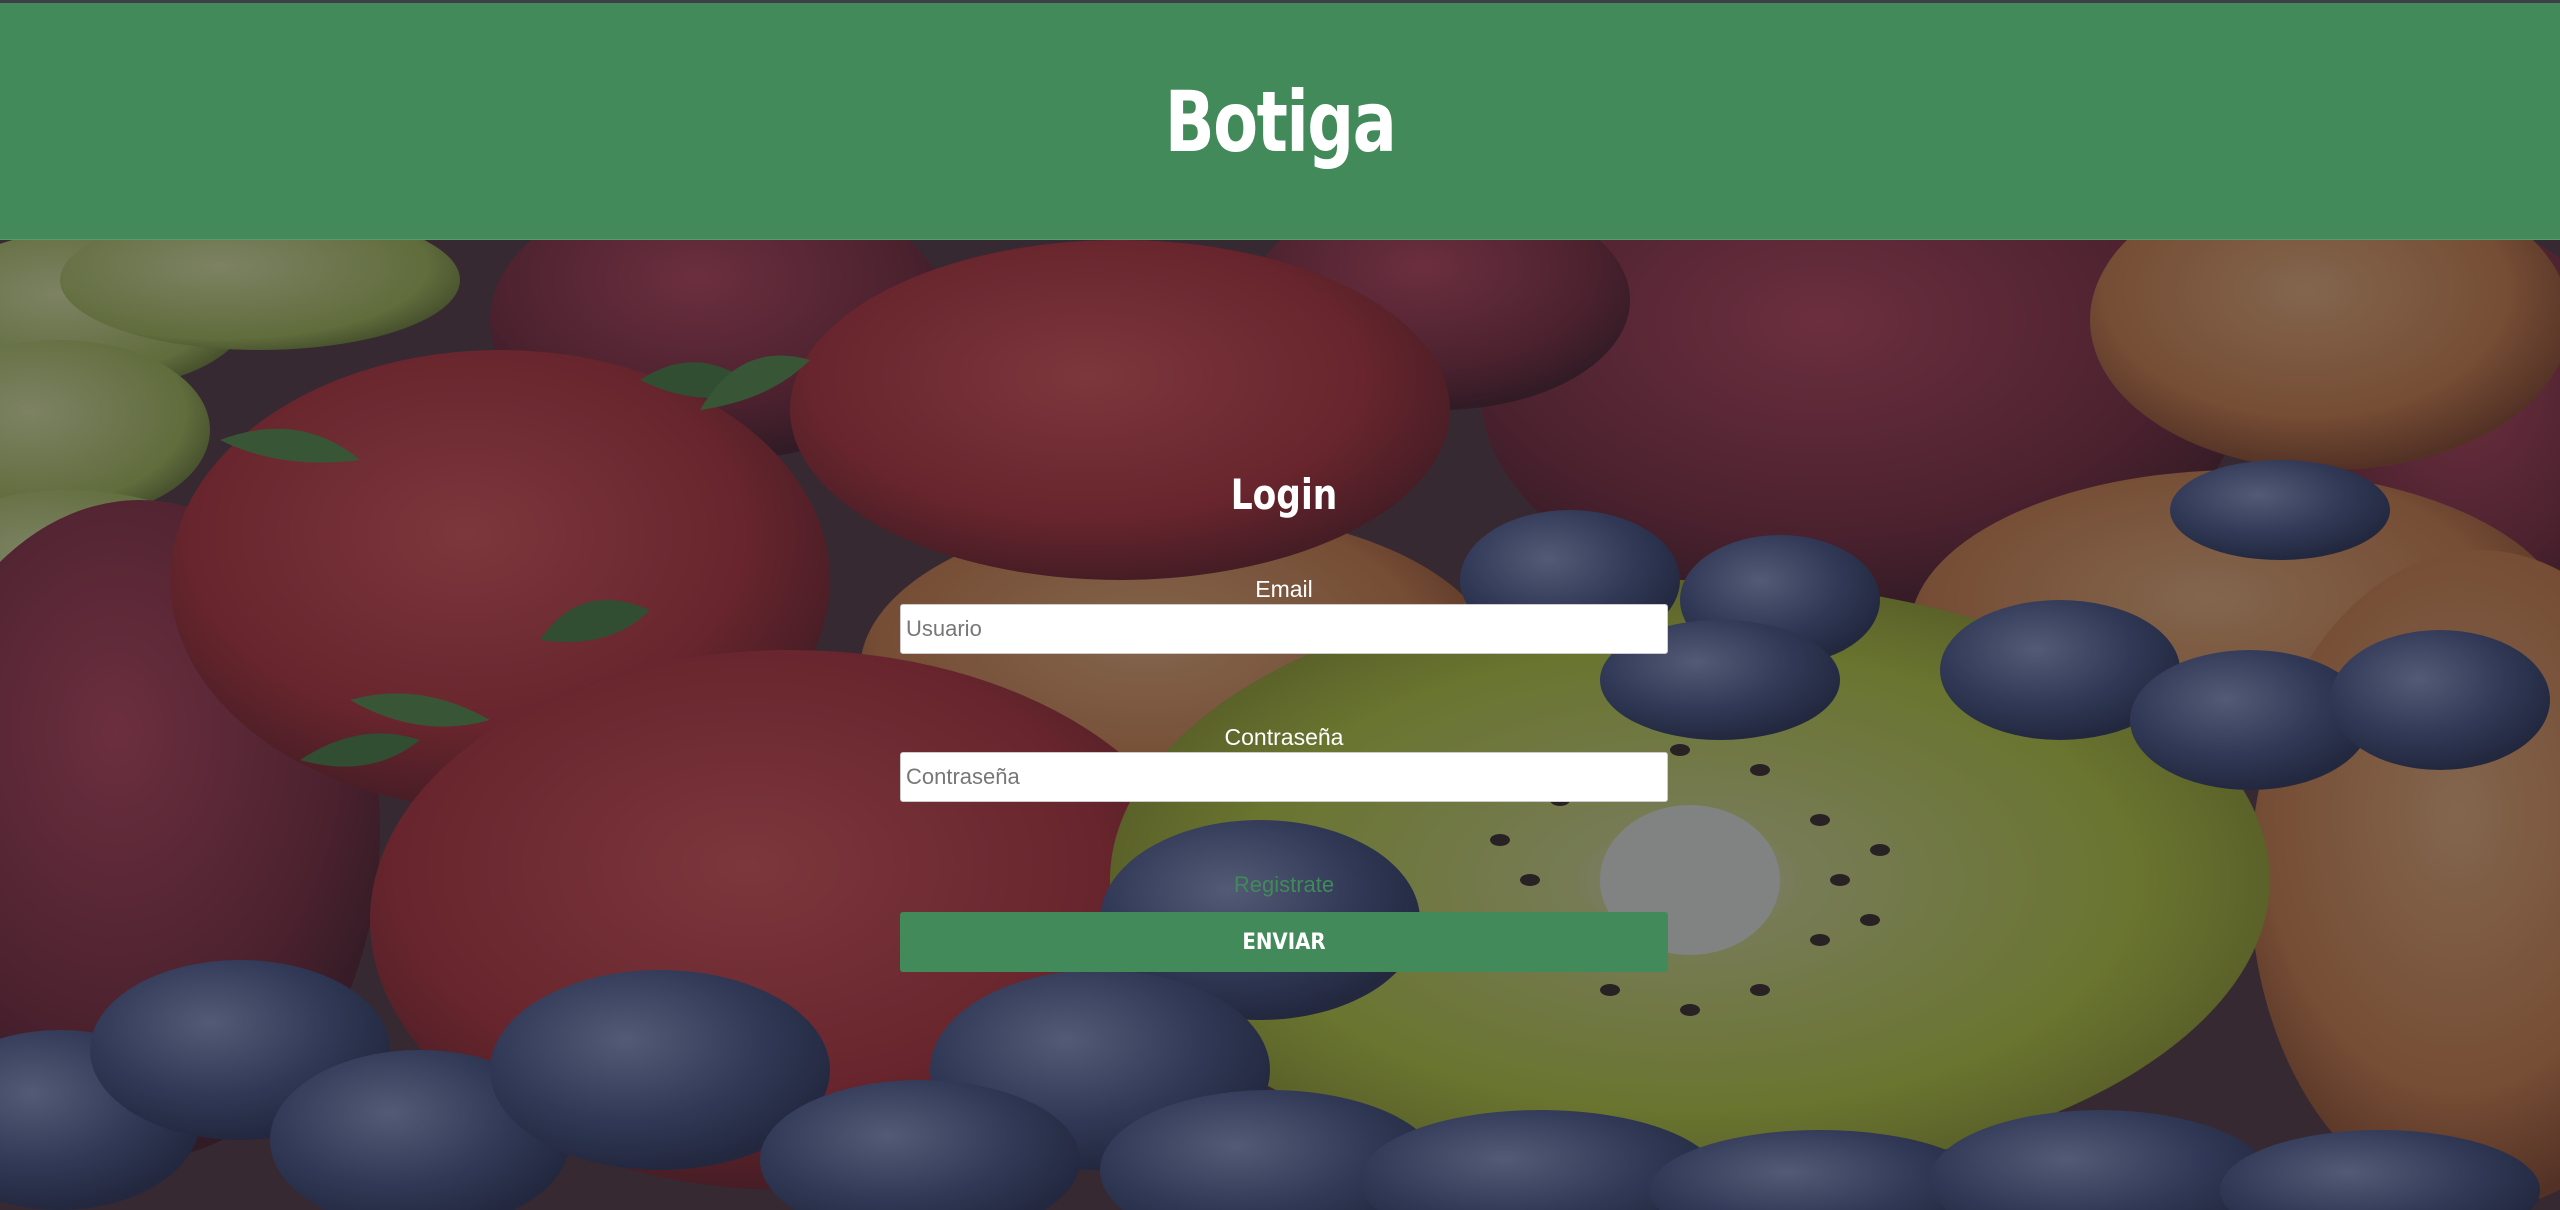 This screenshot has width=2560, height=1210. I want to click on brand-title: Botiga, so click(1280, 122).